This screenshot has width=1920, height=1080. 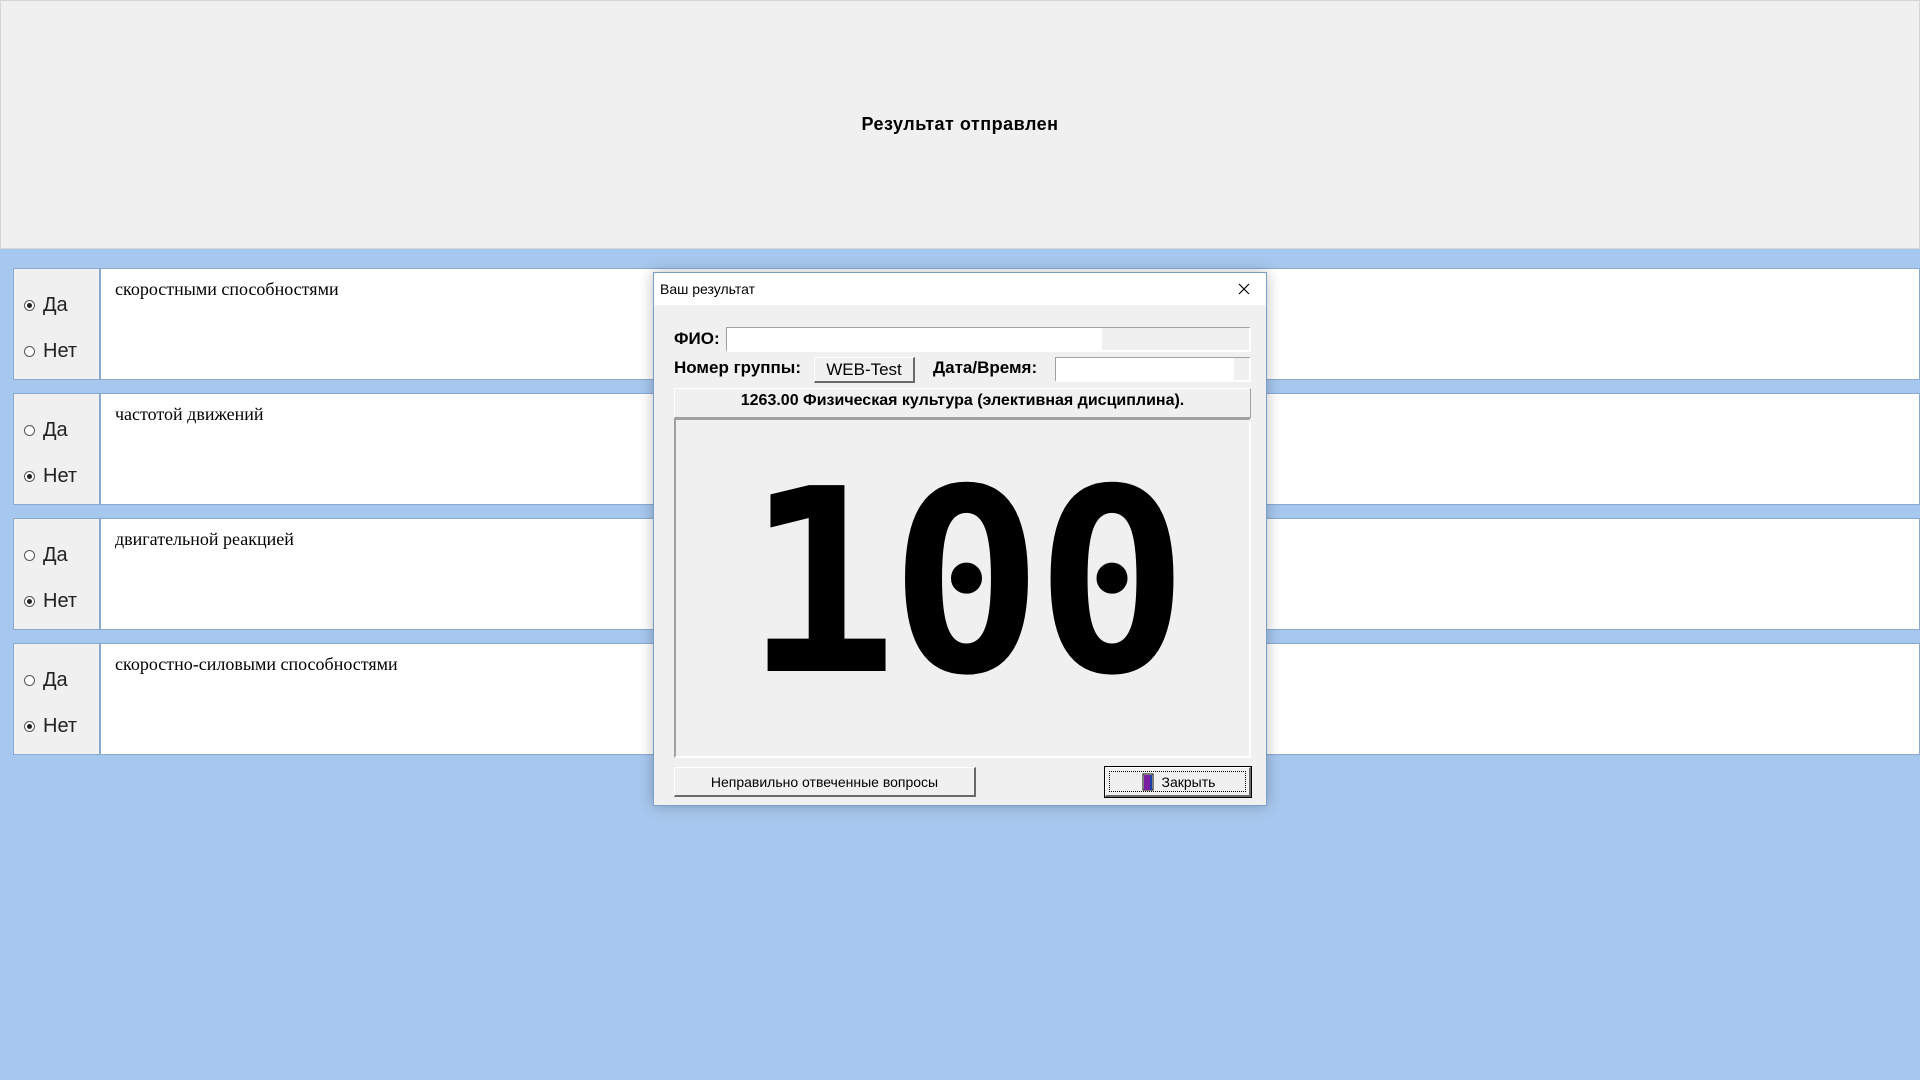 What do you see at coordinates (985, 367) in the screenshot?
I see `datetime-label: Дата/Время:` at bounding box center [985, 367].